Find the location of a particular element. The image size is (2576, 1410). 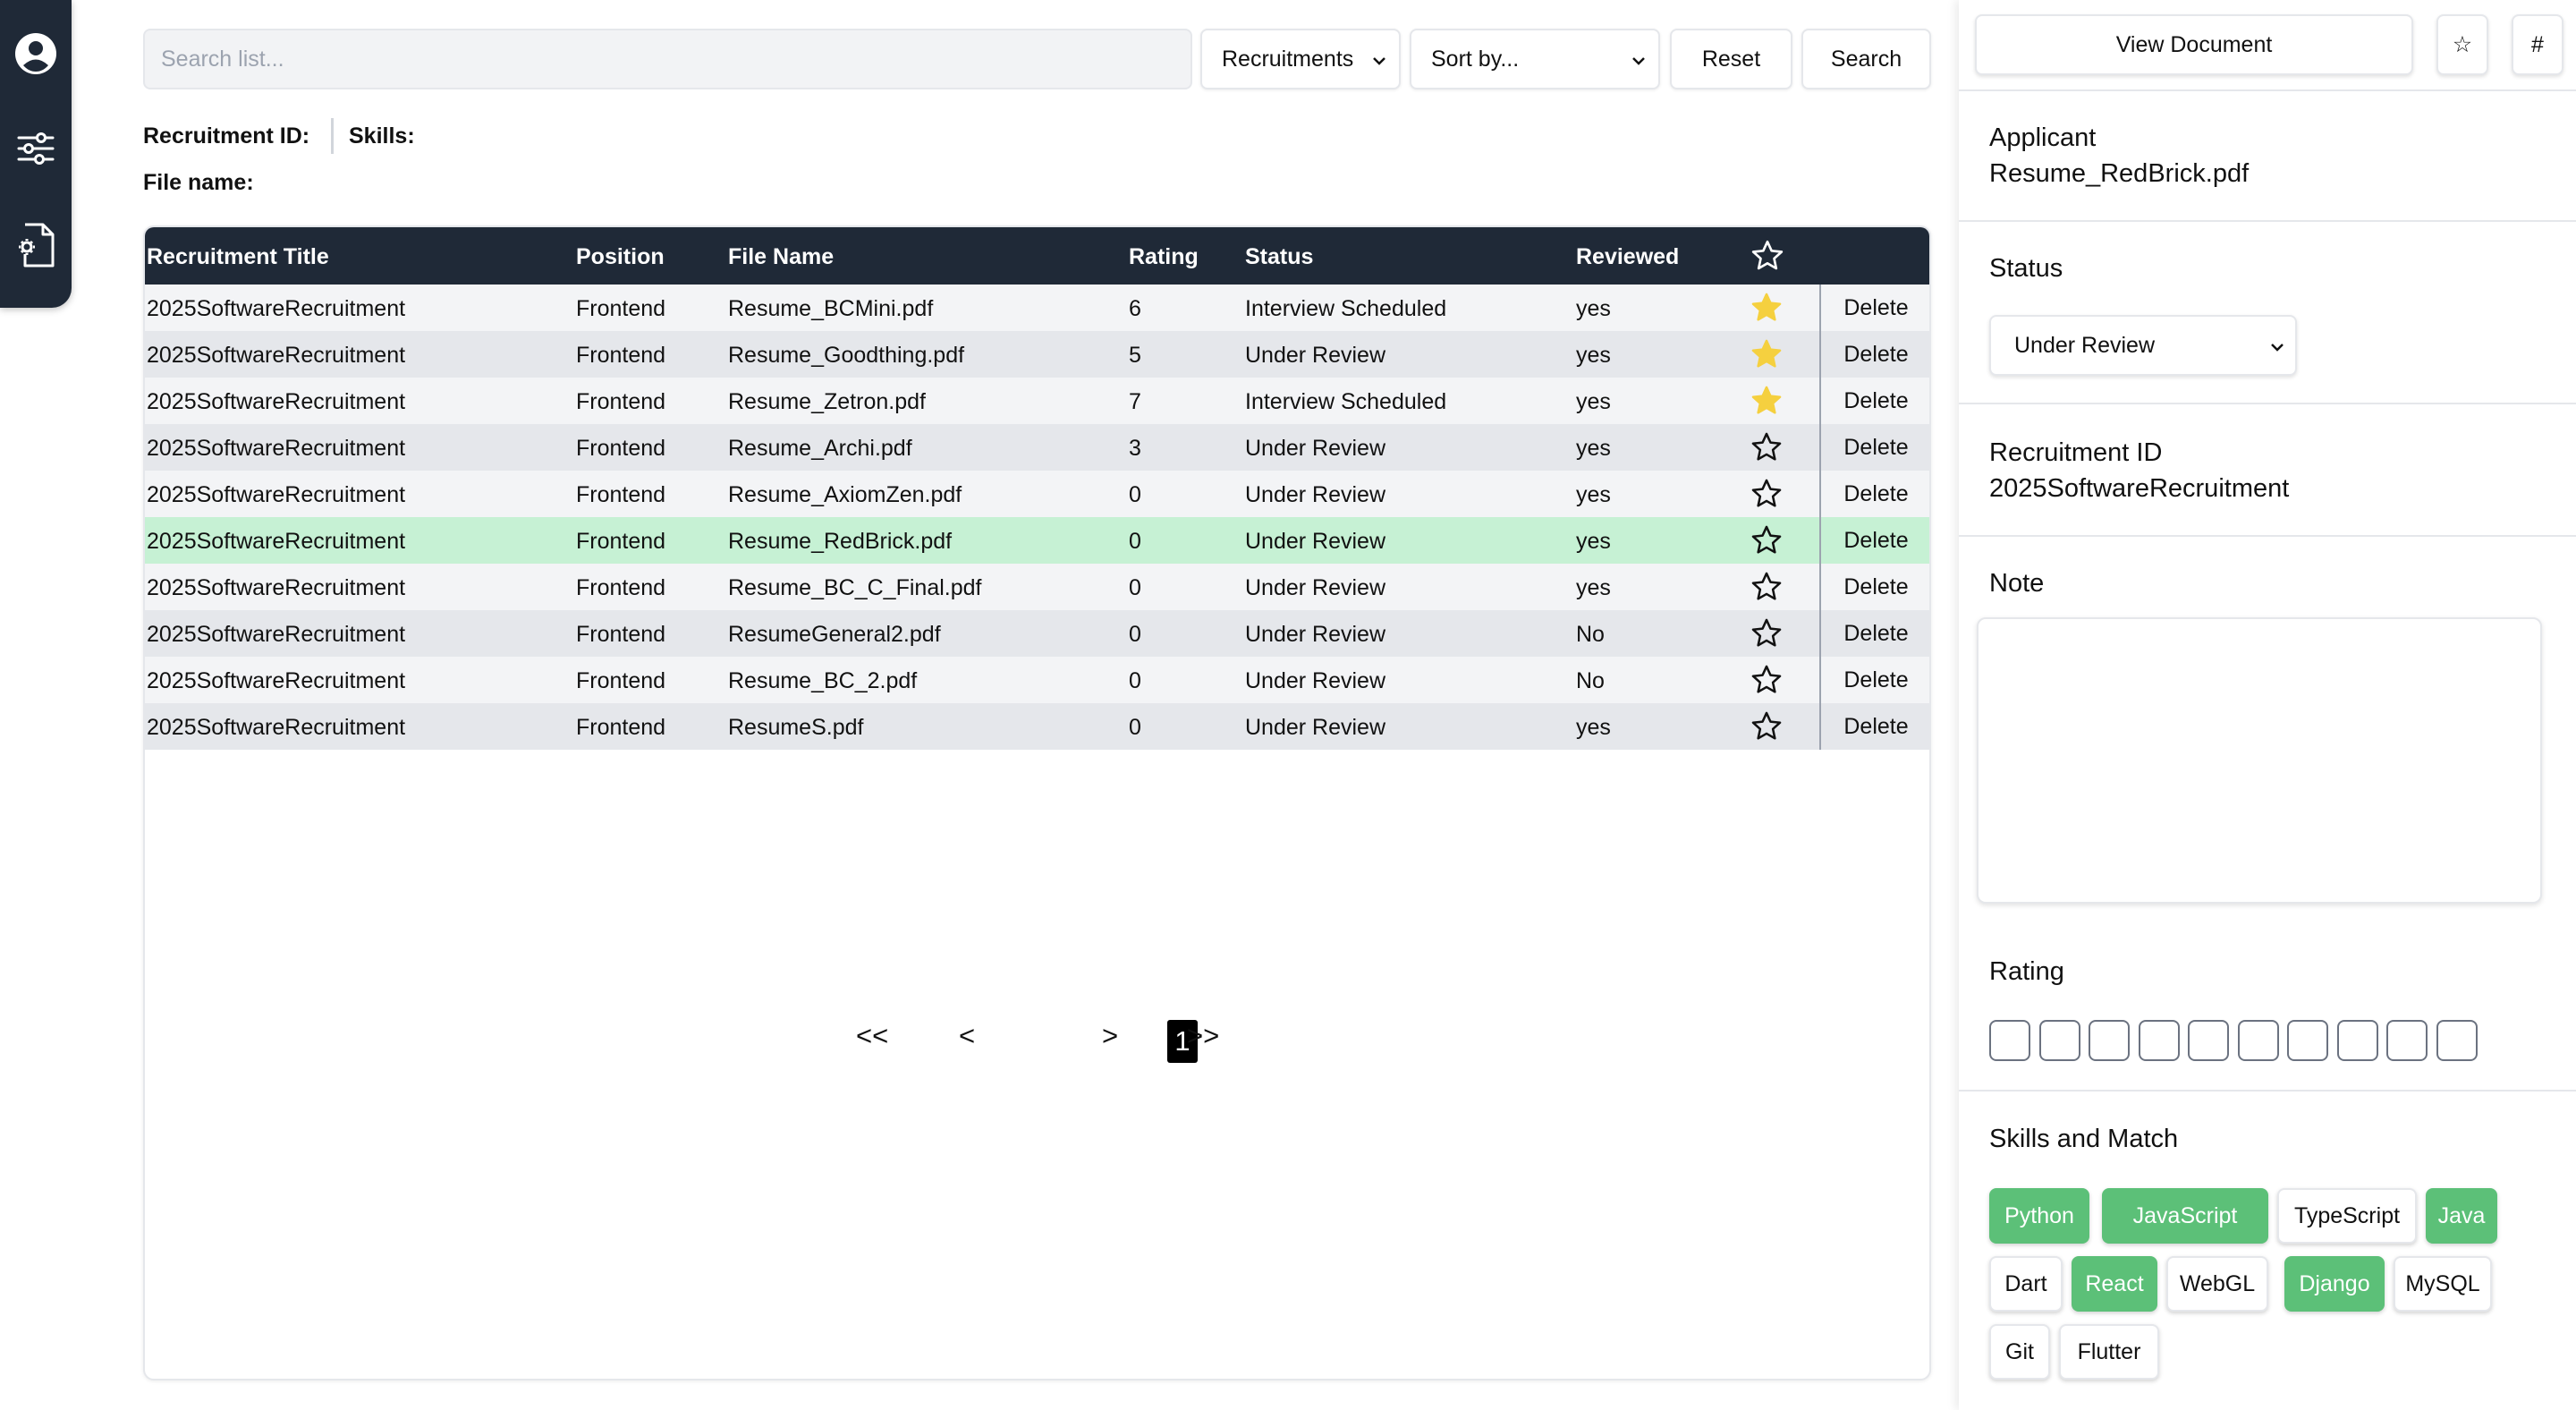

first-page-button: << is located at coordinates (872, 1036).